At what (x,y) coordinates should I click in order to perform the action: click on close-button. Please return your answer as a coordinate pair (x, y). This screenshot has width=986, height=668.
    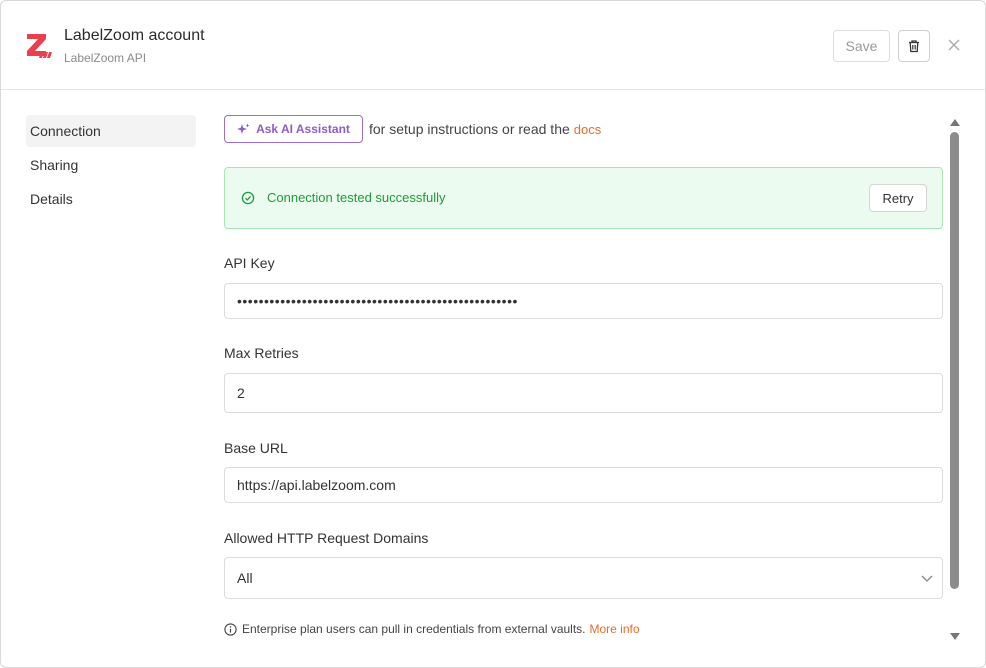
    Looking at the image, I should click on (954, 45).